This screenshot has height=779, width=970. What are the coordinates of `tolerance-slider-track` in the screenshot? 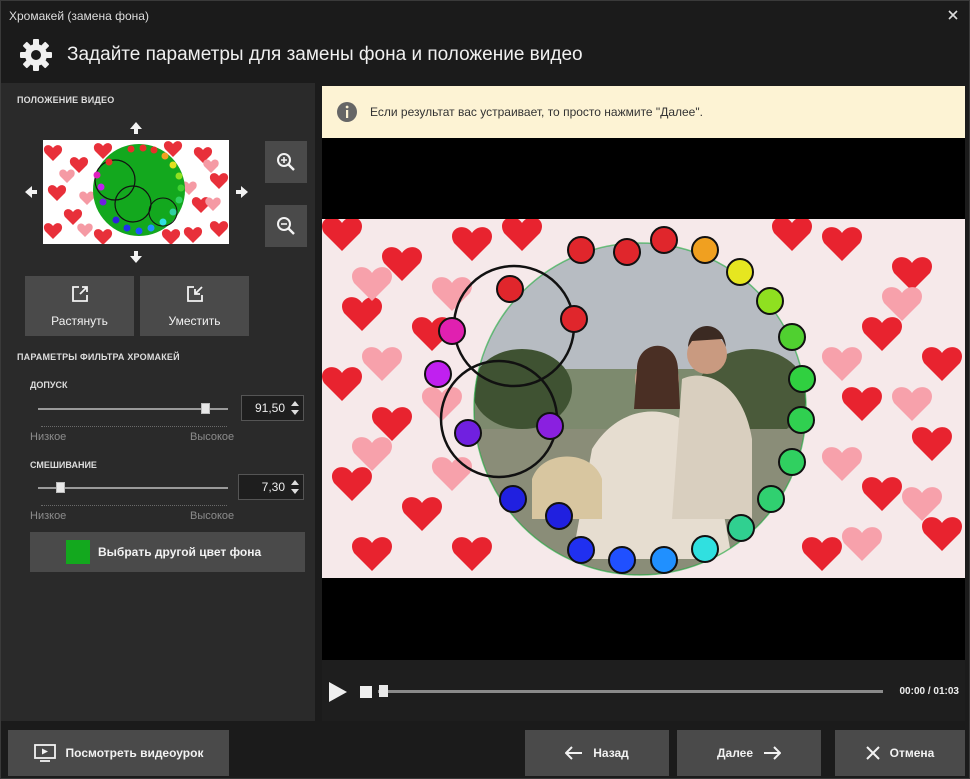 It's located at (133, 409).